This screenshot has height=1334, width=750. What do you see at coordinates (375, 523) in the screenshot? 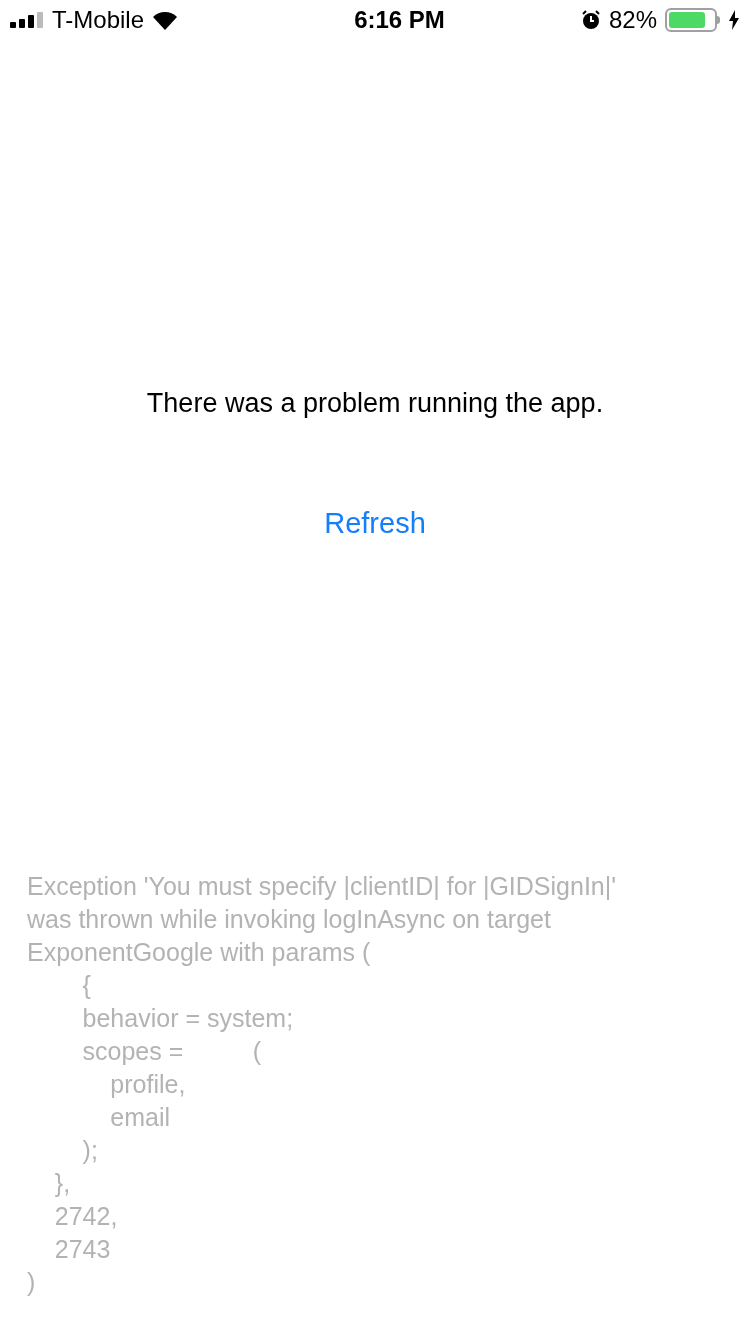
I see `refresh-button: Refresh` at bounding box center [375, 523].